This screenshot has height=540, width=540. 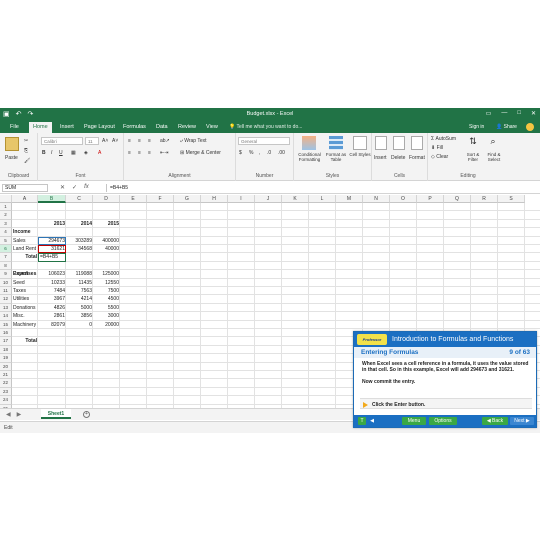 I want to click on row-header-7: 7, so click(x=6, y=257).